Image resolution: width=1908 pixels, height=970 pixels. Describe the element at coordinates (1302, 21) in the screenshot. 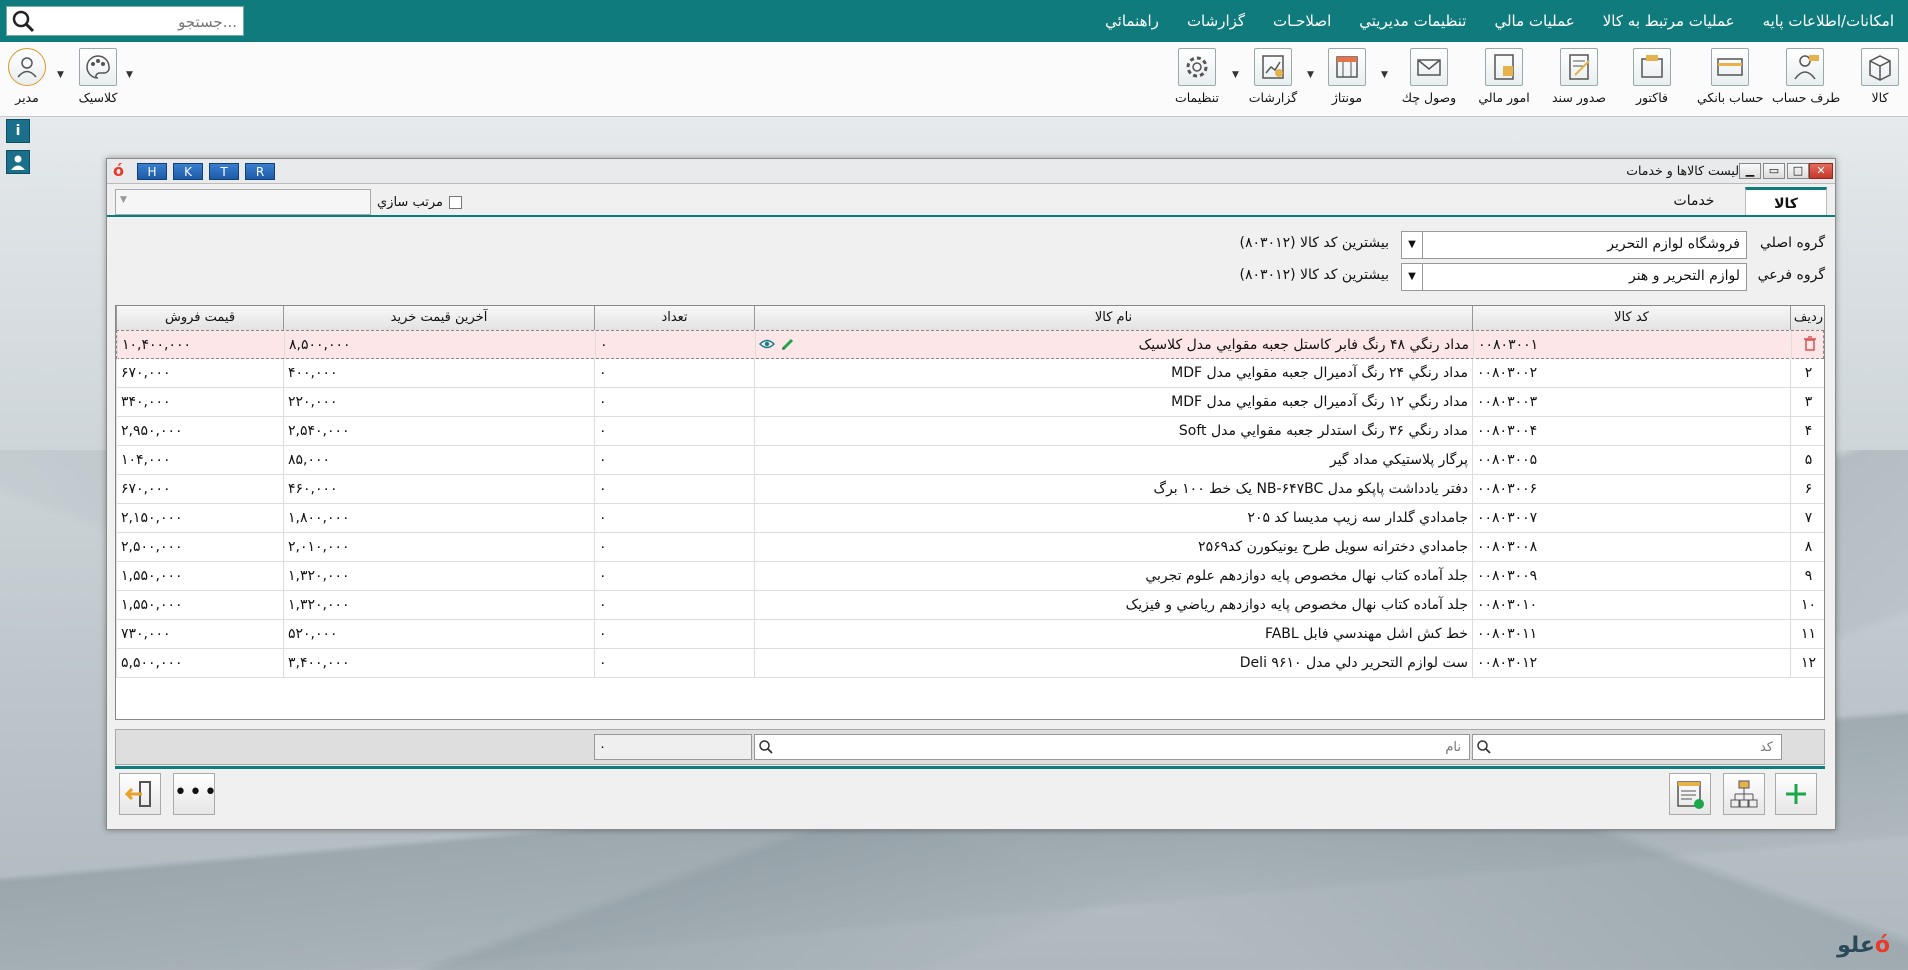

I see `menu-corrections: اصلاحـات` at that location.